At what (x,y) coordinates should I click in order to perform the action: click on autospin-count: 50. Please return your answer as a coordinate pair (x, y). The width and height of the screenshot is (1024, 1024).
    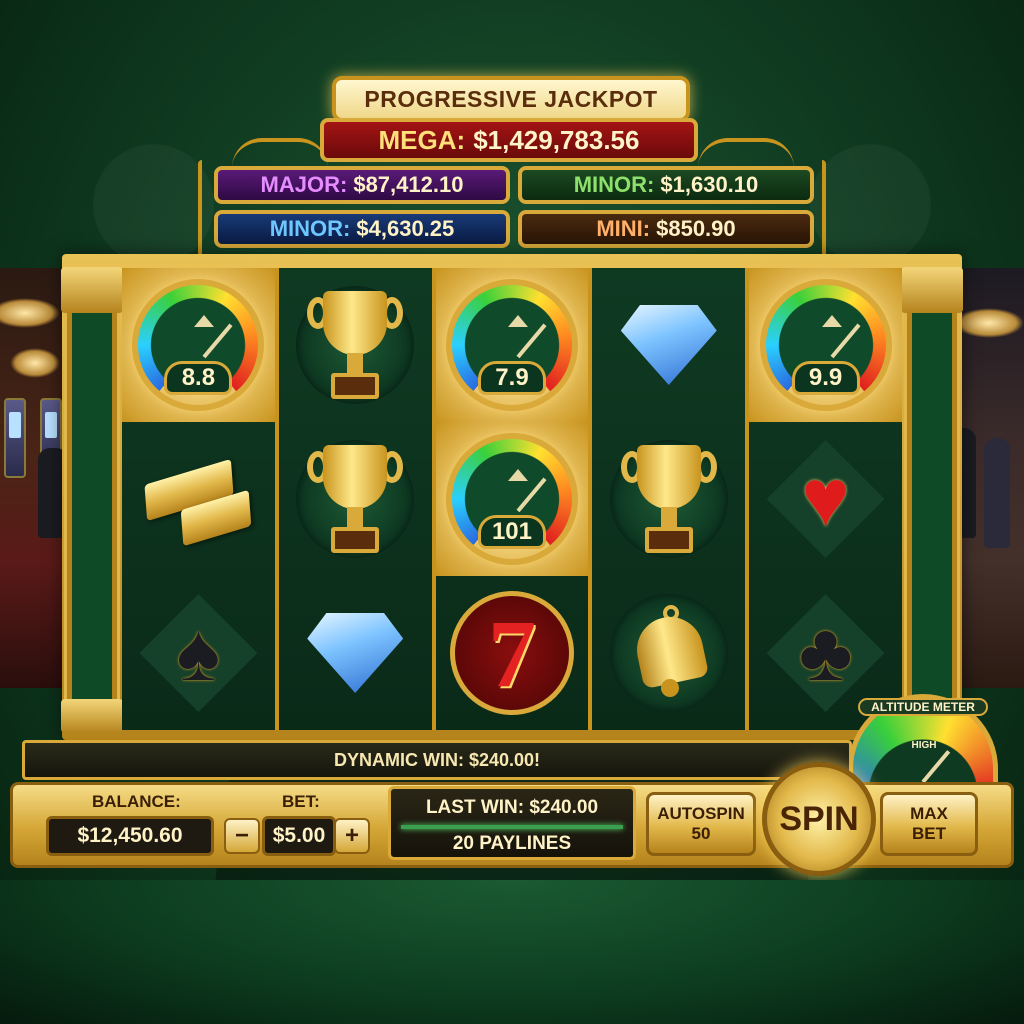
    Looking at the image, I should click on (701, 833).